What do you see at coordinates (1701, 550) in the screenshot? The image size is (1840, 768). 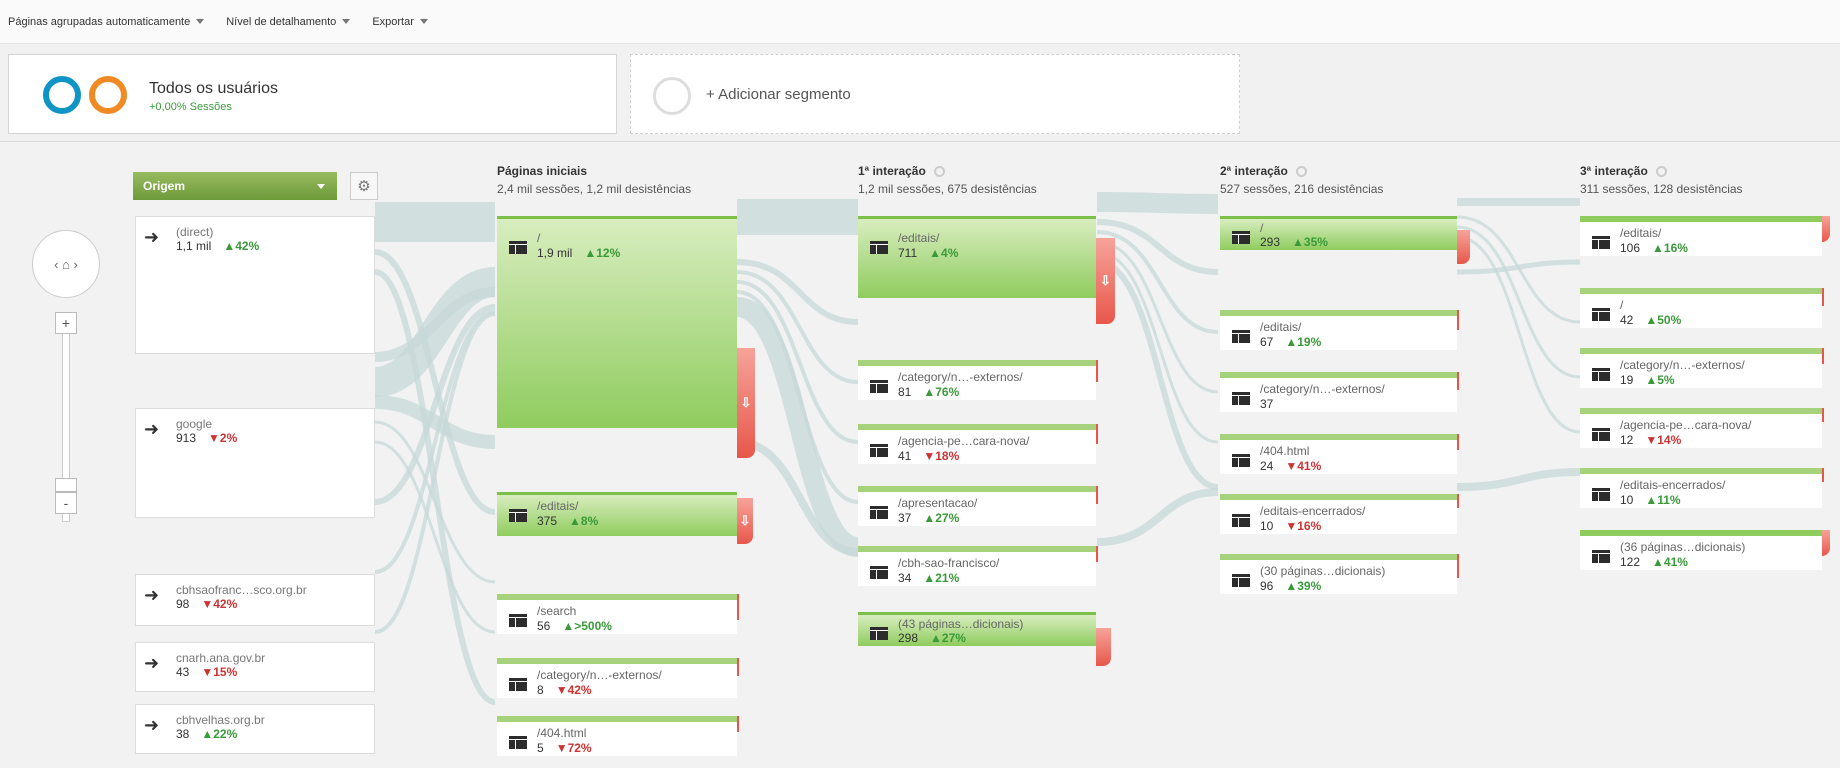 I see `page-node: (36 páginas…dicionais) 122 ▲41%` at bounding box center [1701, 550].